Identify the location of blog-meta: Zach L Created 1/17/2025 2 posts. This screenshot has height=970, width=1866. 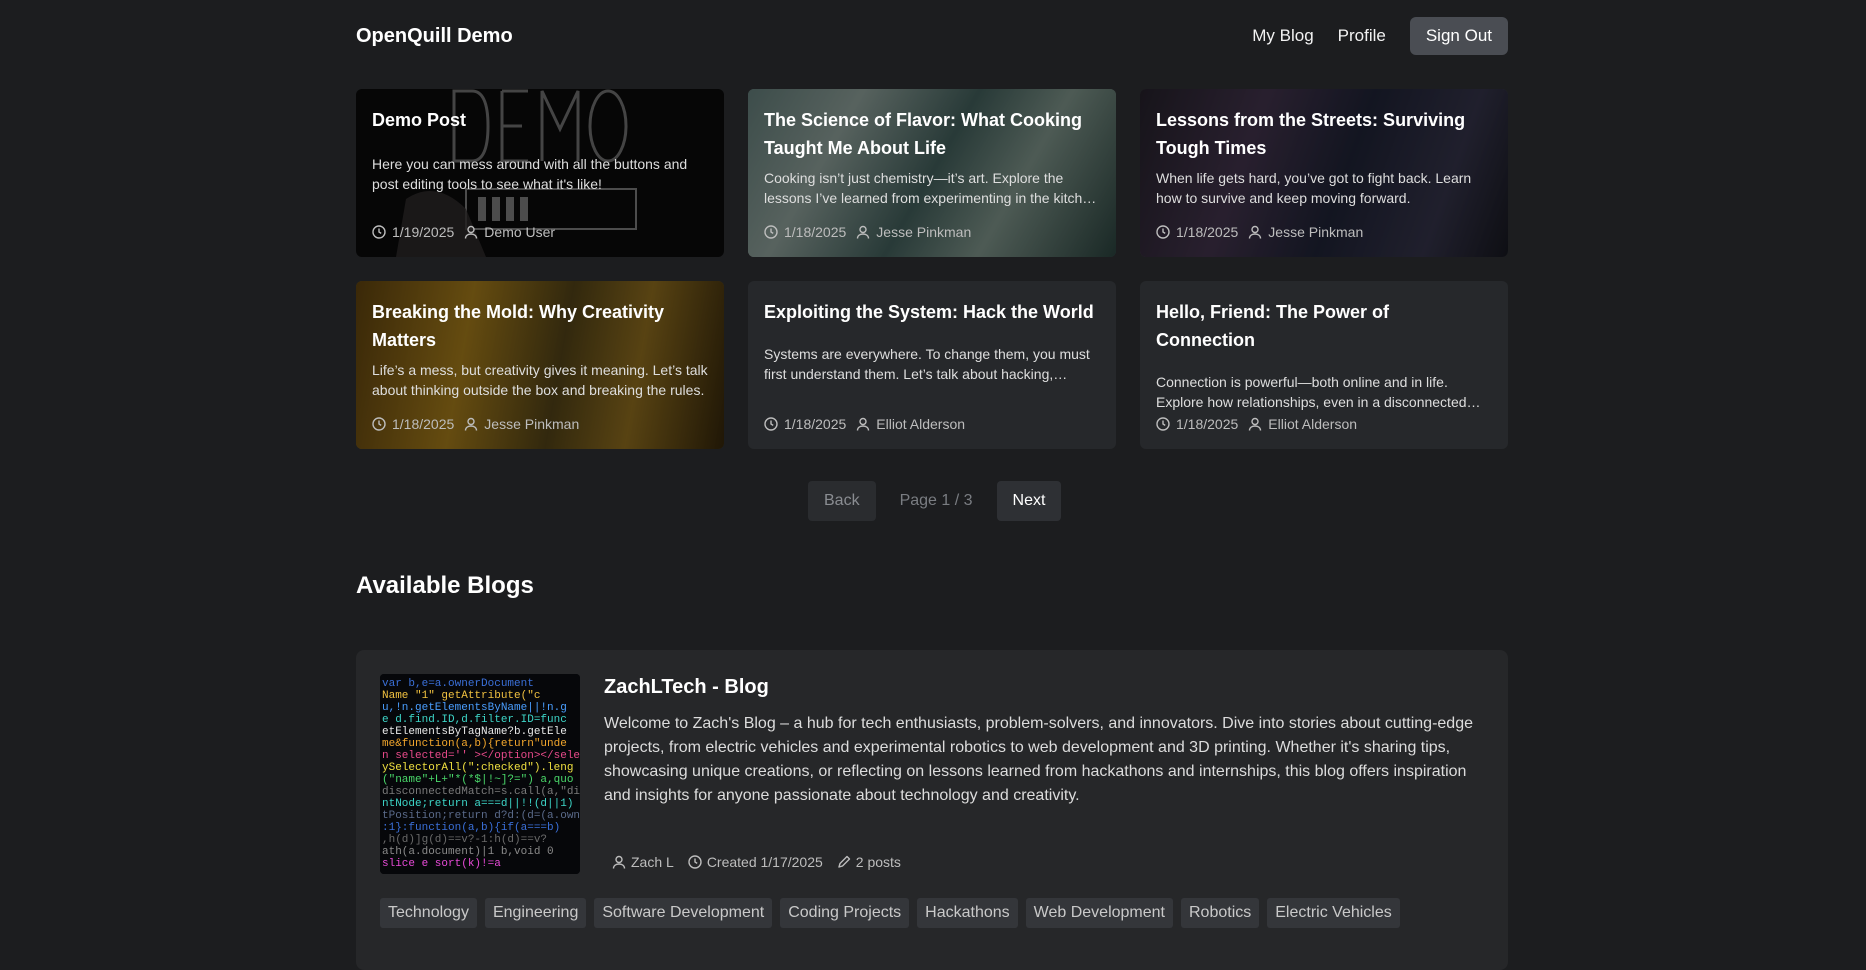
(756, 862).